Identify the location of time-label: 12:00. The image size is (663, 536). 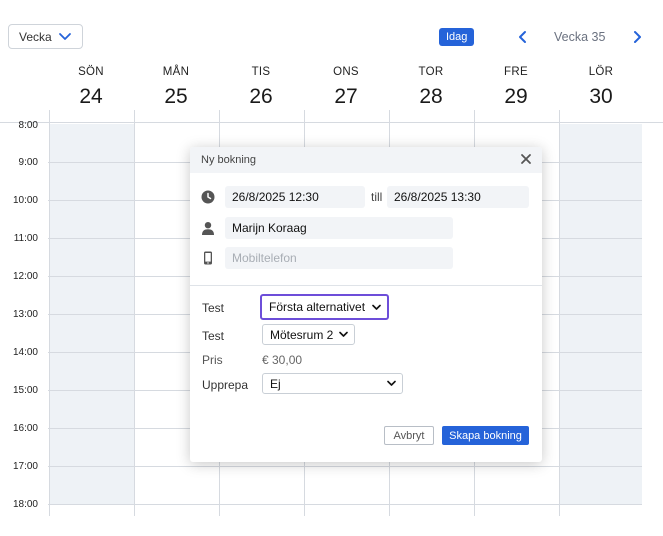
(25, 276).